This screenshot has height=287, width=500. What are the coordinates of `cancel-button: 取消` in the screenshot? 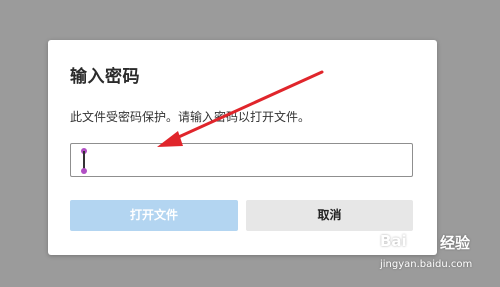 It's located at (329, 215).